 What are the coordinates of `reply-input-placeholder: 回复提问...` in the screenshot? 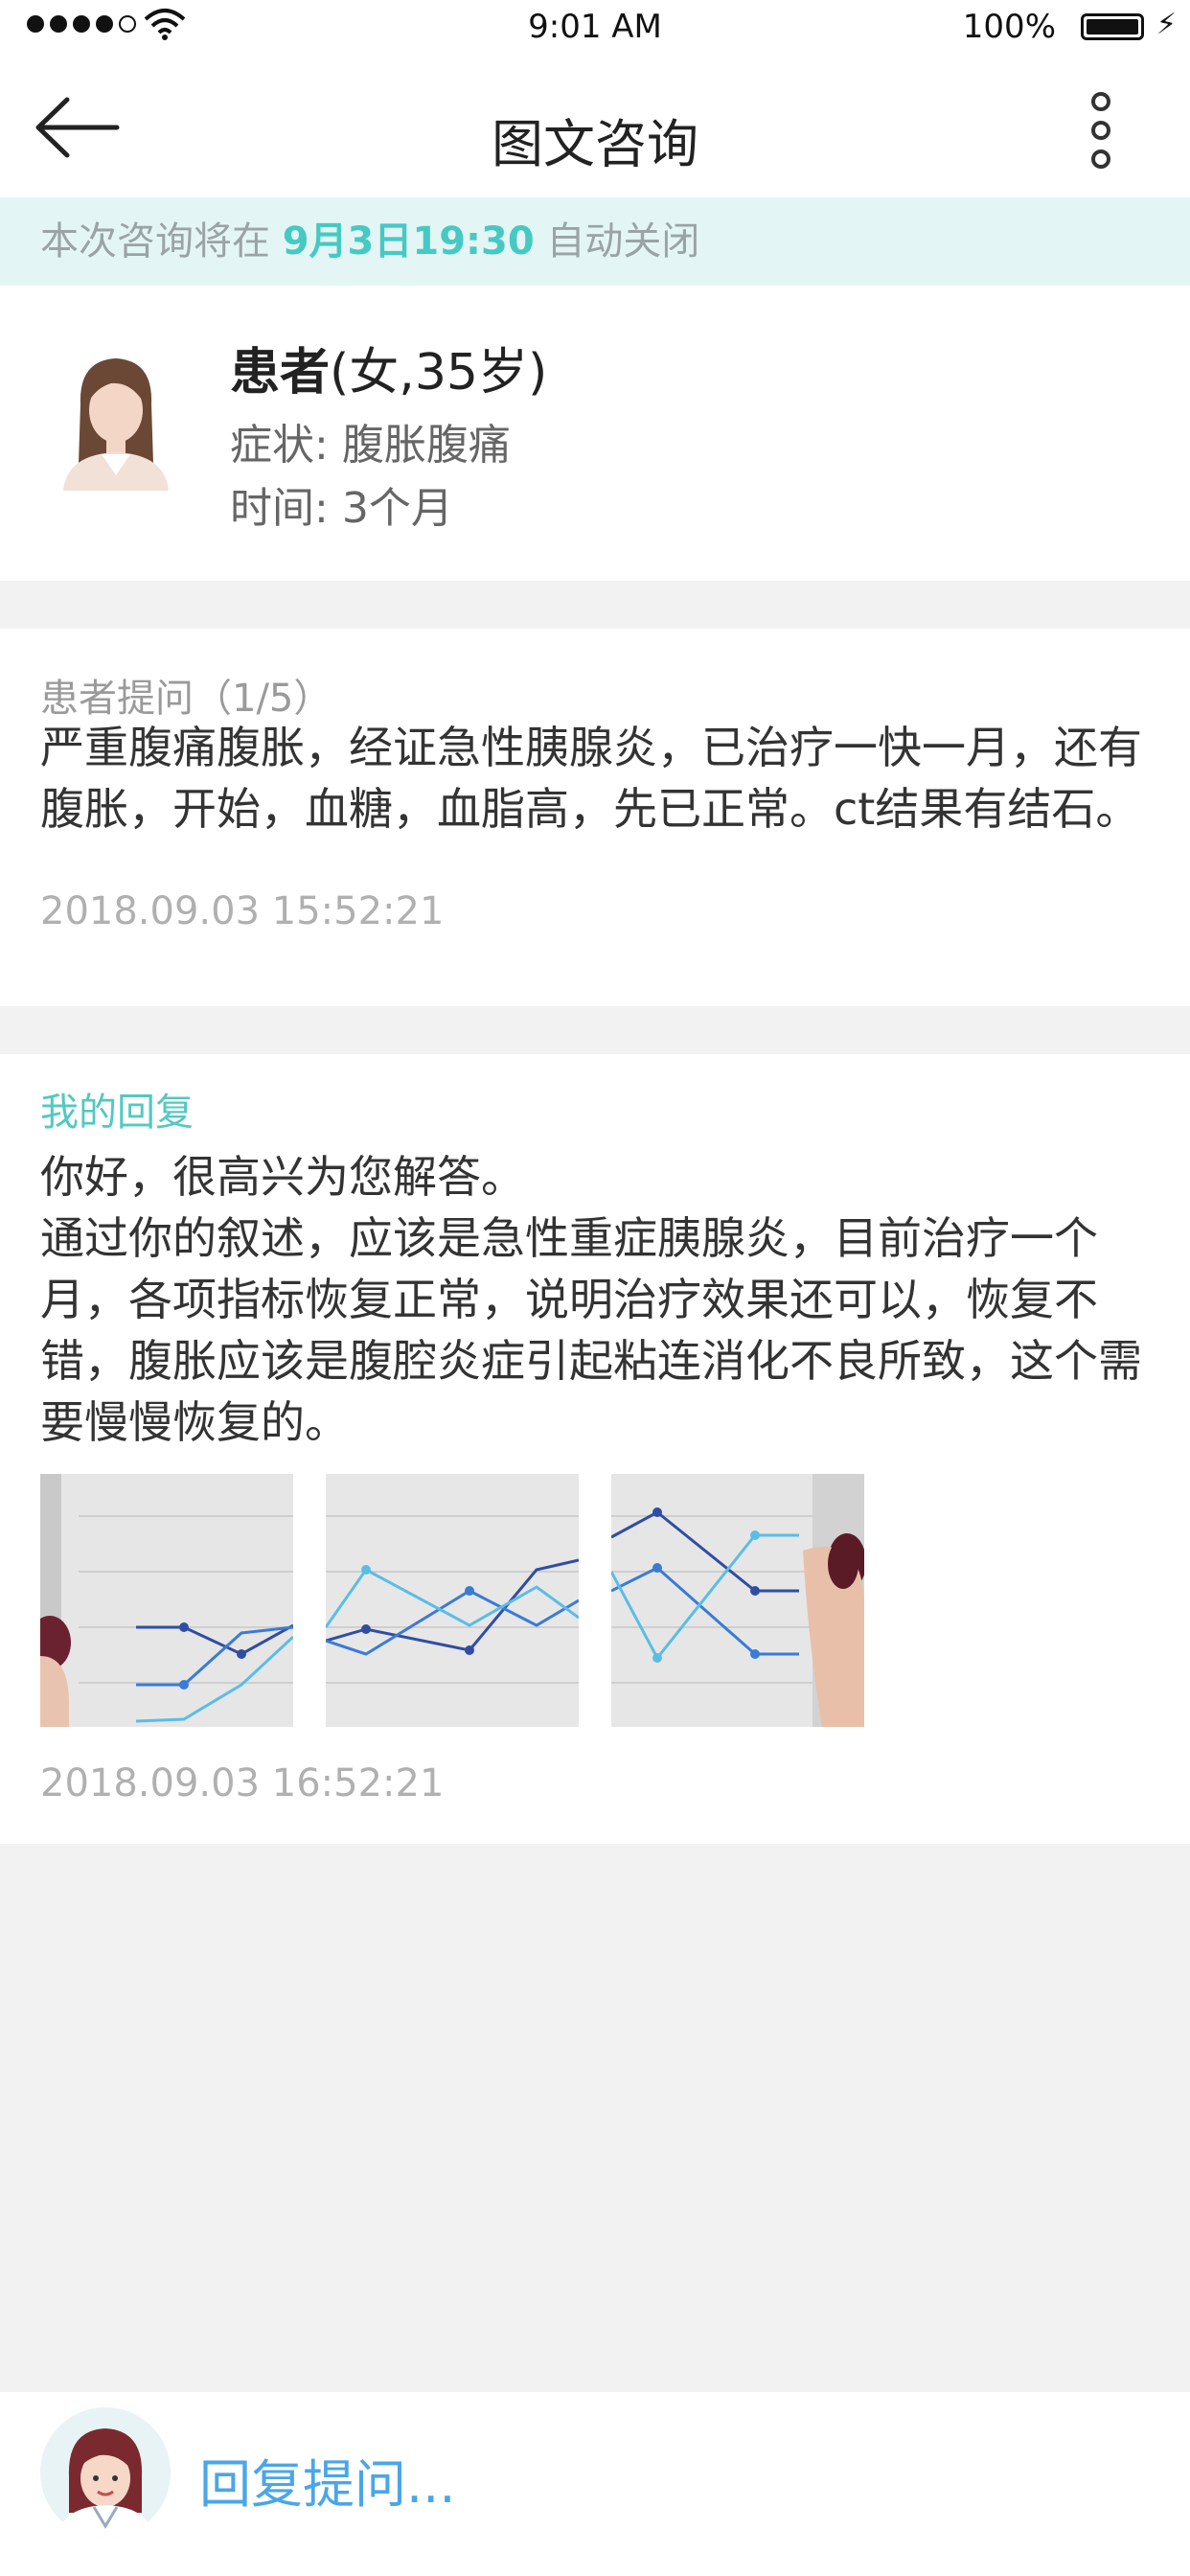 It's located at (327, 2480).